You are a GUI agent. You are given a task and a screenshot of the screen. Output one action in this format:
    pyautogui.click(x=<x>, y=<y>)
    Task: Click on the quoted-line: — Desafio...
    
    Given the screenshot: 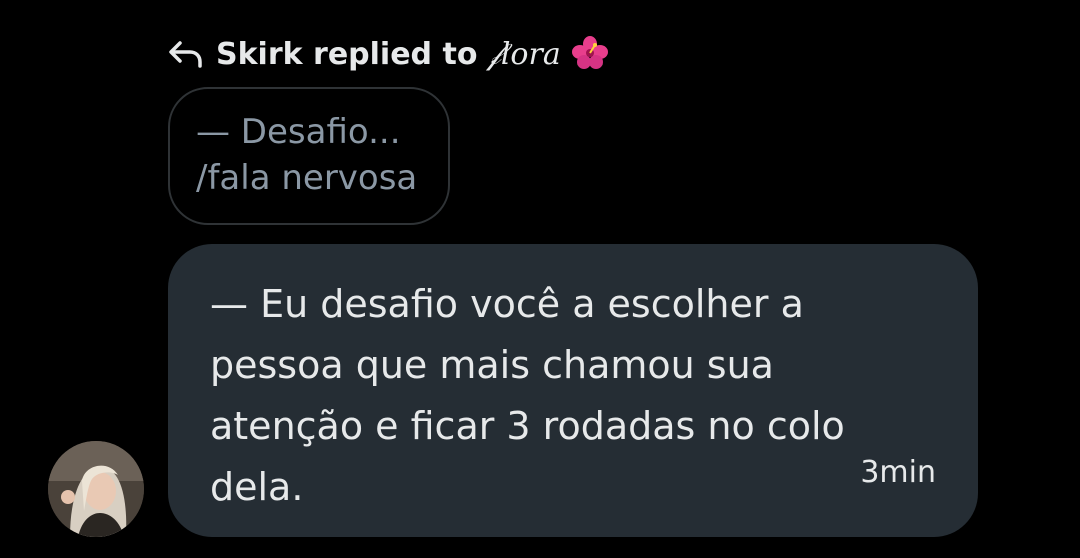 What is the action you would take?
    pyautogui.click(x=298, y=132)
    